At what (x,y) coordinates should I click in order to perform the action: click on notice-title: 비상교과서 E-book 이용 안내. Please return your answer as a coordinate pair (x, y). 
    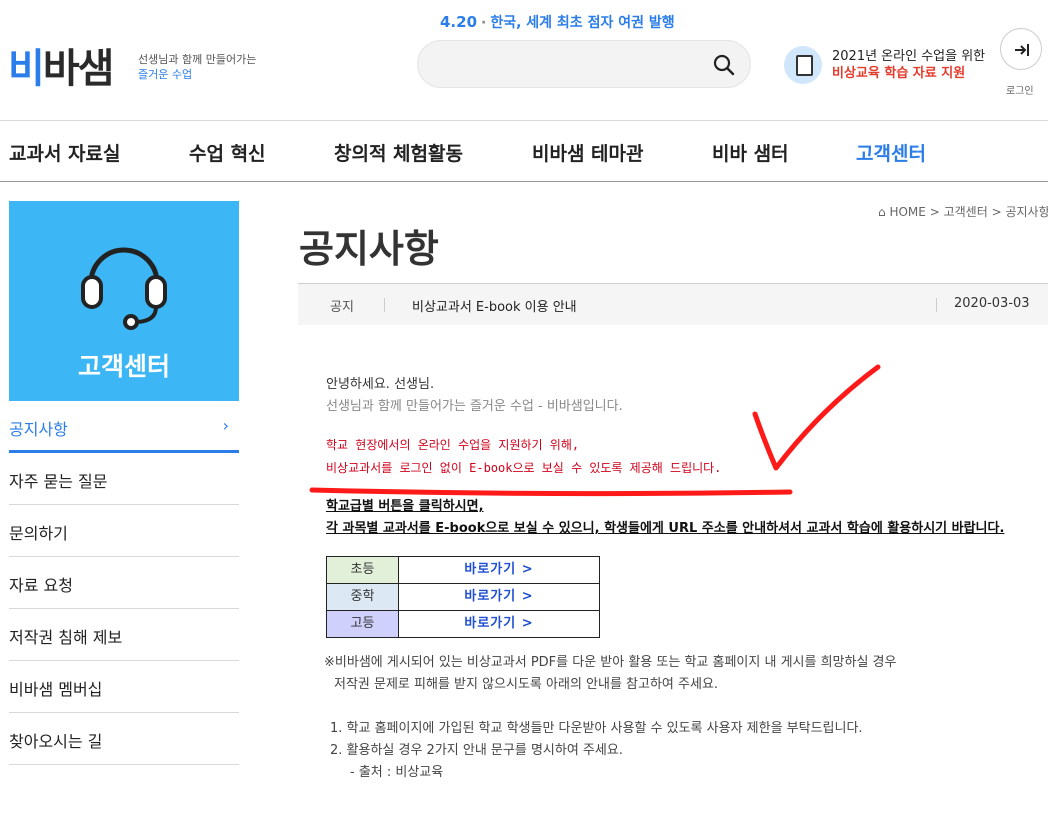
    Looking at the image, I should click on (494, 307).